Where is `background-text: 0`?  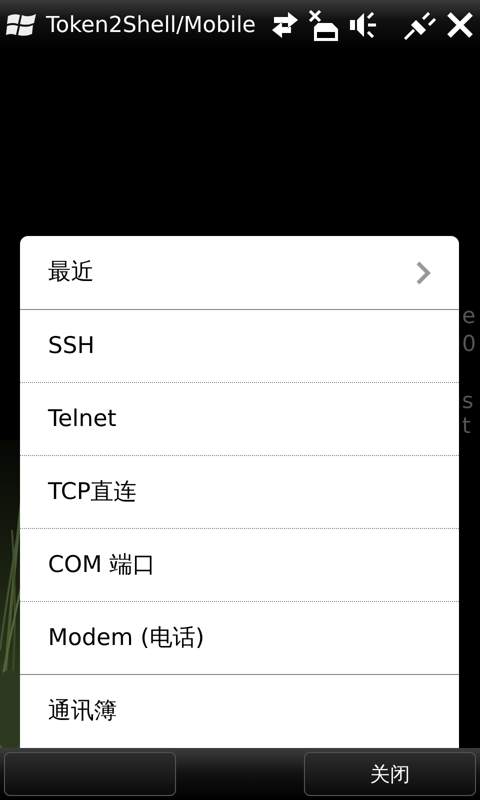 background-text: 0 is located at coordinates (469, 345).